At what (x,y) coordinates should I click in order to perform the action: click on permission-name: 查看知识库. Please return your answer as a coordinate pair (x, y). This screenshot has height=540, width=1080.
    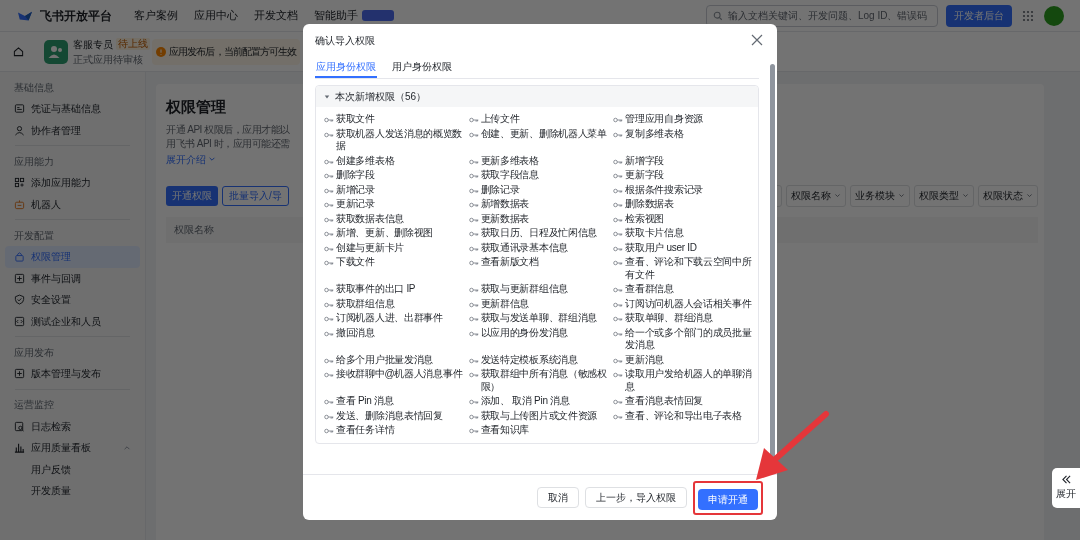
    Looking at the image, I should click on (505, 430).